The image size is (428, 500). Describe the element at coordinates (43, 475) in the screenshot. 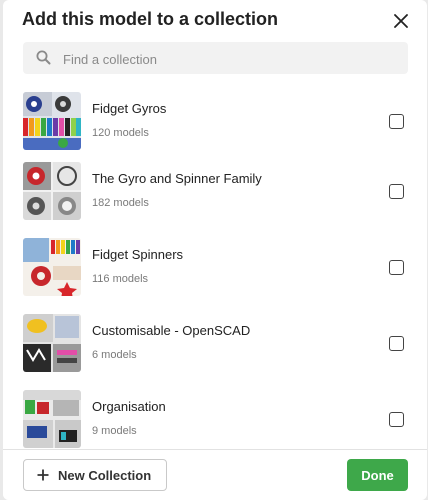

I see `plus-icon` at that location.